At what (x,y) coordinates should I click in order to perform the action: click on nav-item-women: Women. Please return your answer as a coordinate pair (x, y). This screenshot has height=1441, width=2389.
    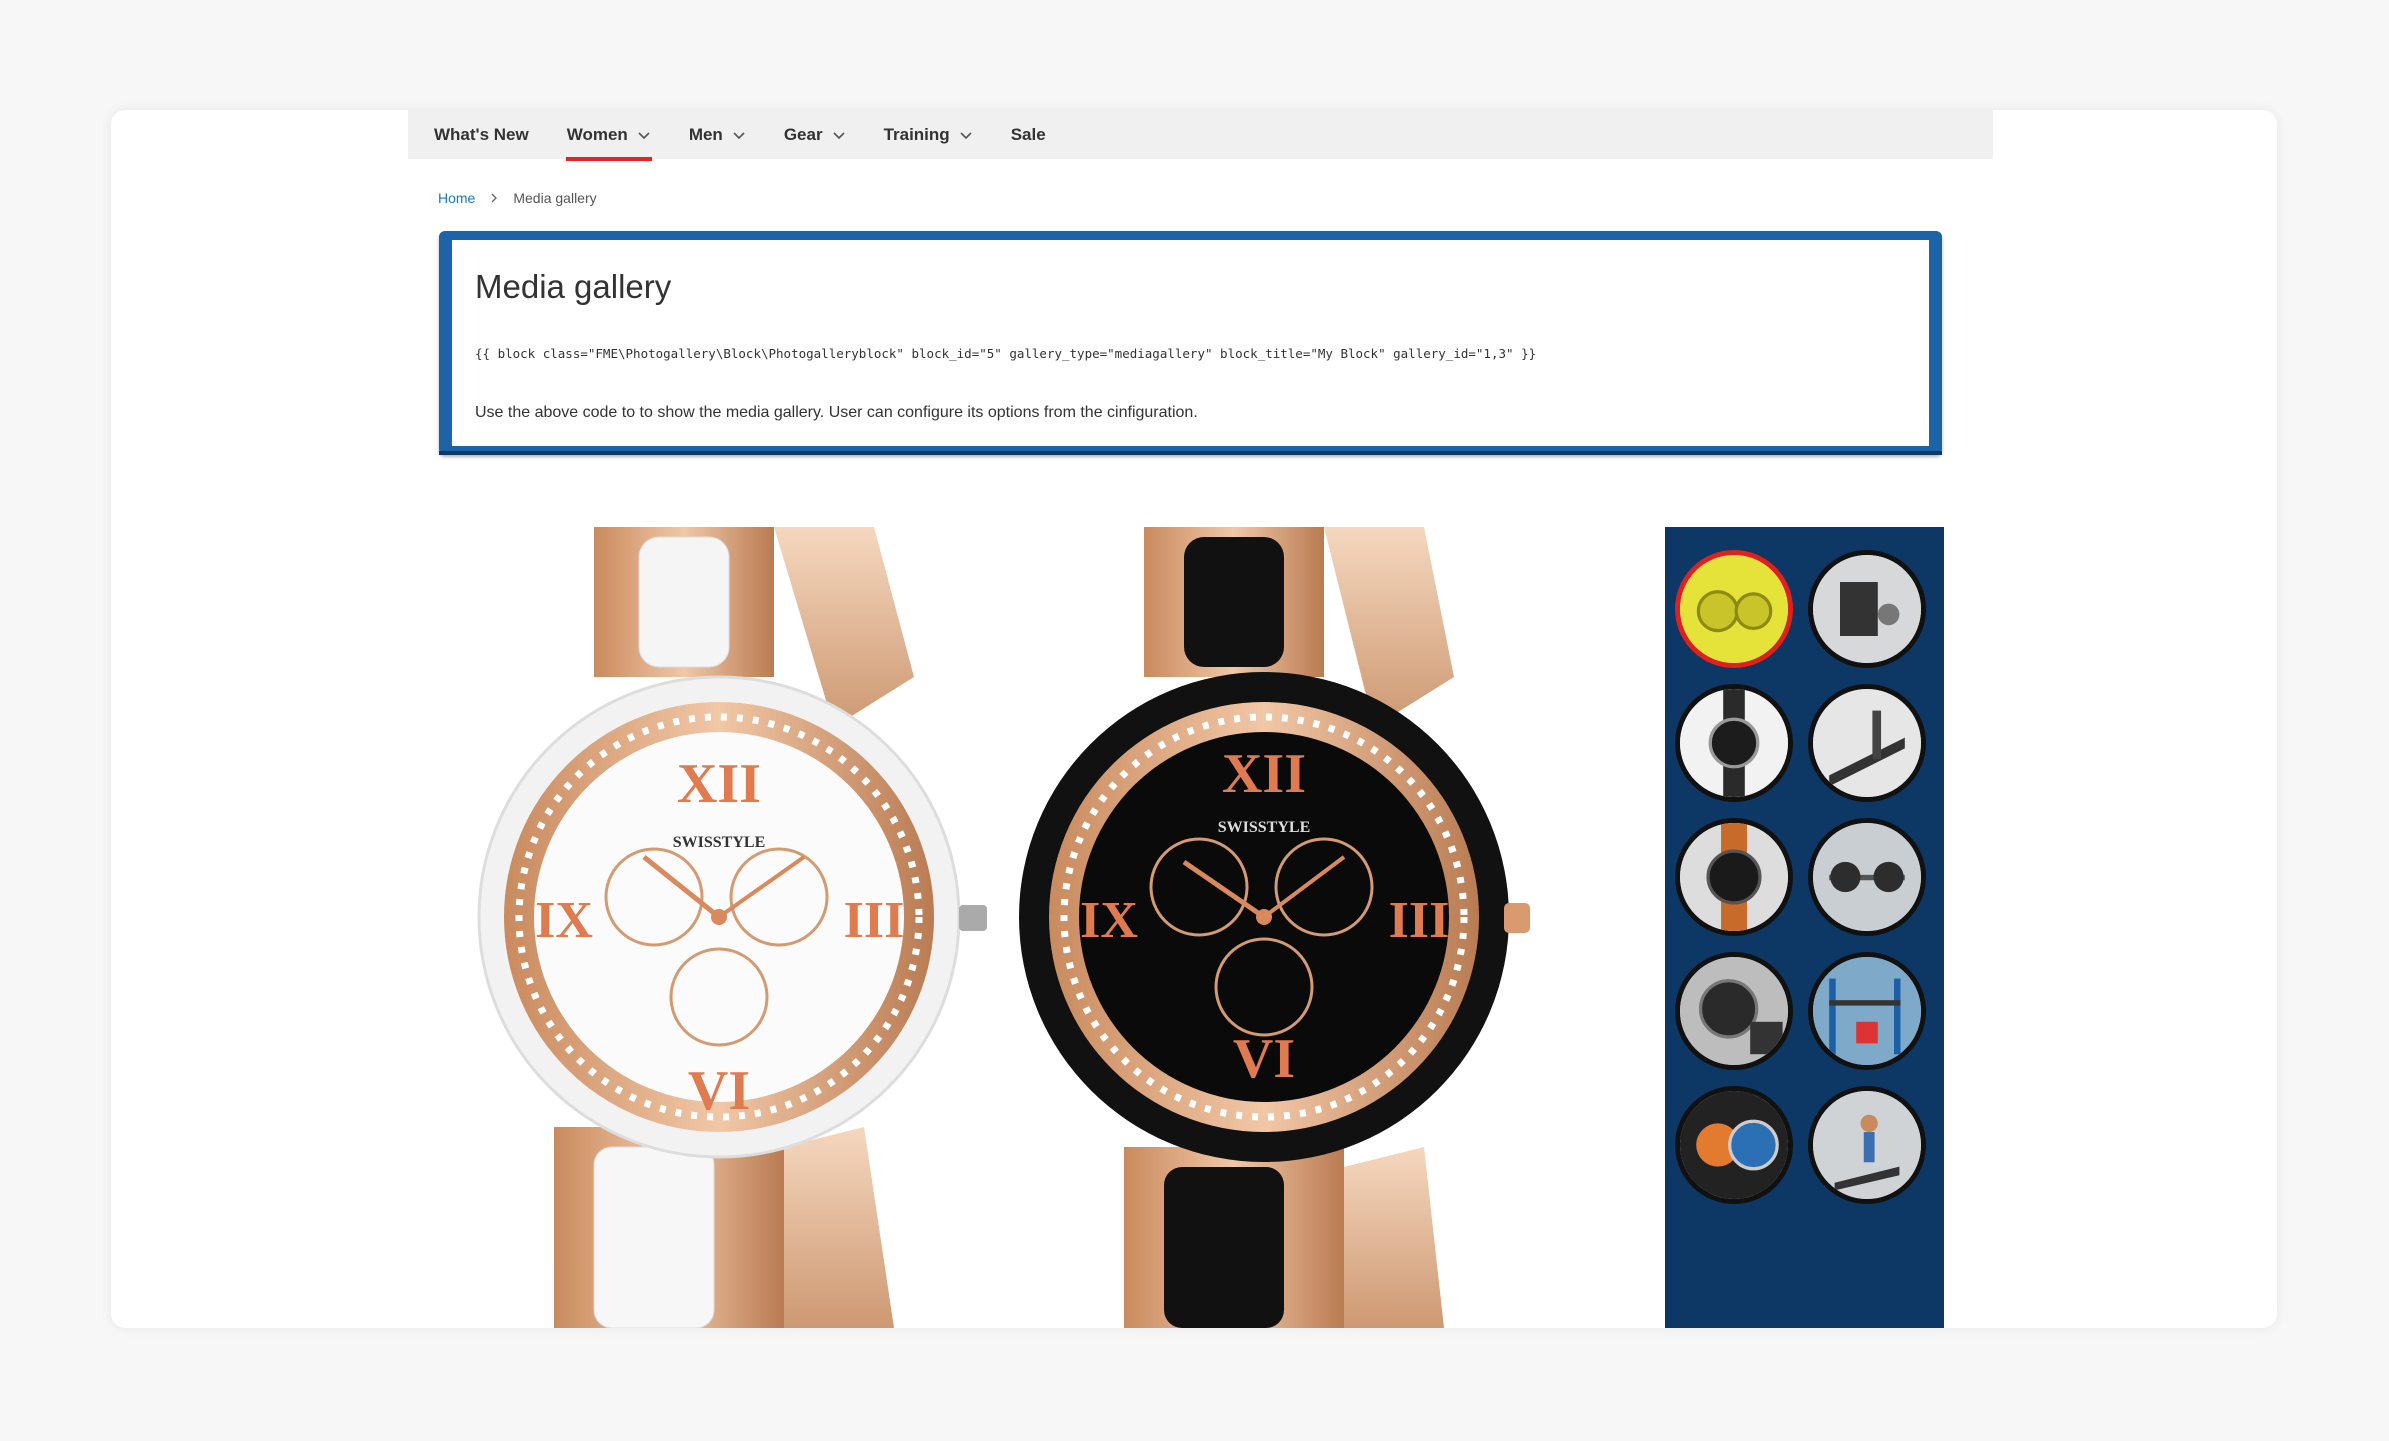
    Looking at the image, I should click on (608, 135).